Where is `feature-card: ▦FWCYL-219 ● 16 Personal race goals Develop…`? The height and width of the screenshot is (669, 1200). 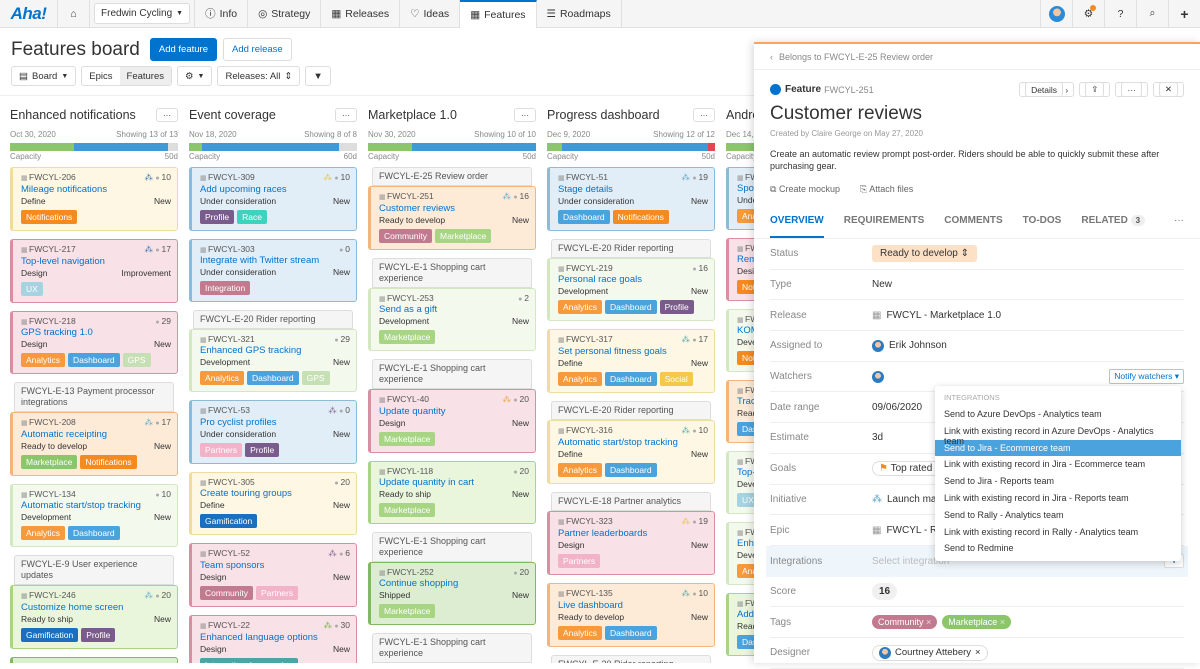 feature-card: ▦FWCYL-219 ● 16 Personal race goals Develop… is located at coordinates (631, 289).